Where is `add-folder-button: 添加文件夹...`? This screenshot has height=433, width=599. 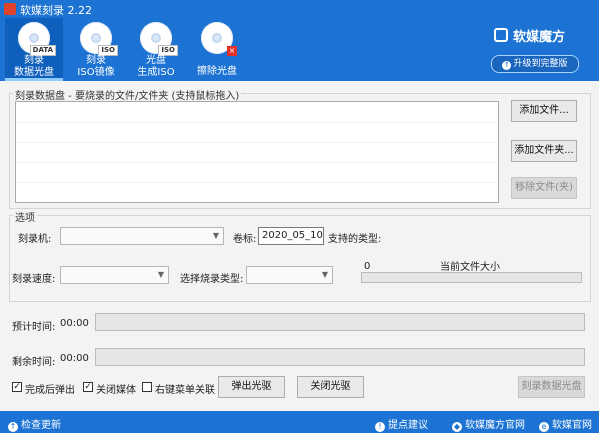 add-folder-button: 添加文件夹... is located at coordinates (544, 151).